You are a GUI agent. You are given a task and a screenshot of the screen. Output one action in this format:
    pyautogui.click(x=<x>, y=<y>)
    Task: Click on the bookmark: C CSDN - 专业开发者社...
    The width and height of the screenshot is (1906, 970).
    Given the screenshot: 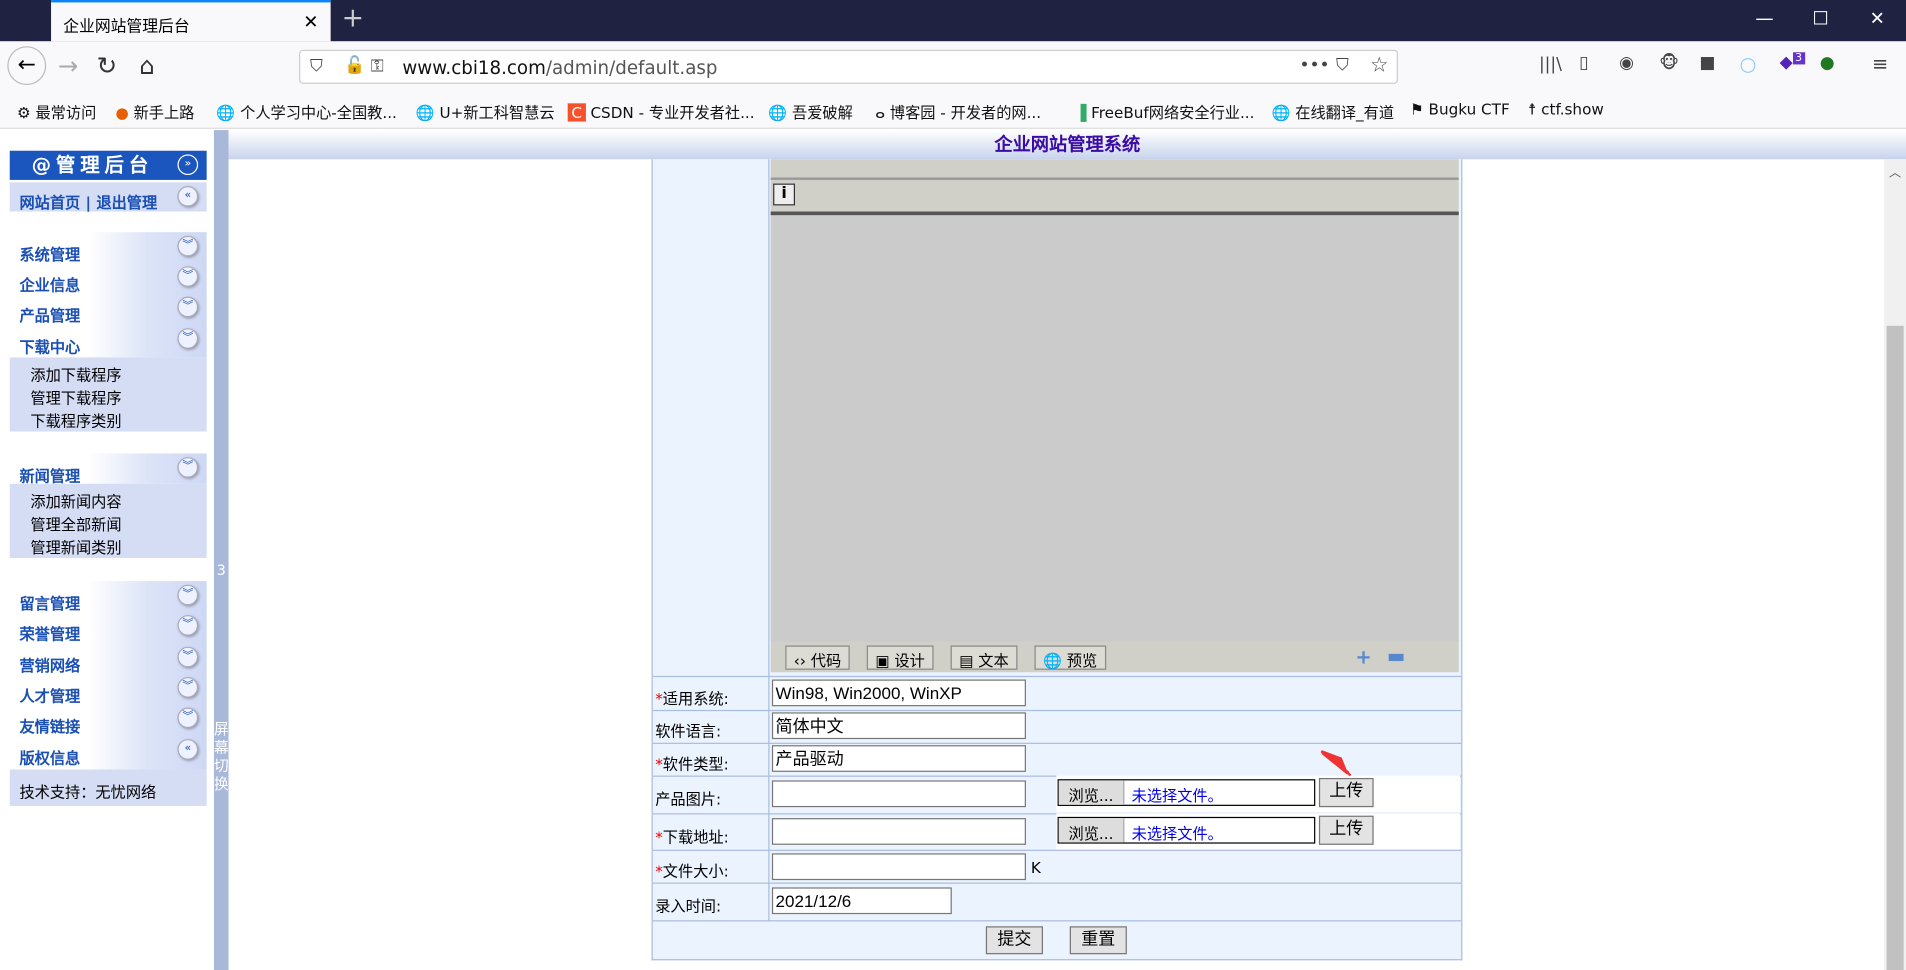 What is the action you would take?
    pyautogui.click(x=661, y=111)
    